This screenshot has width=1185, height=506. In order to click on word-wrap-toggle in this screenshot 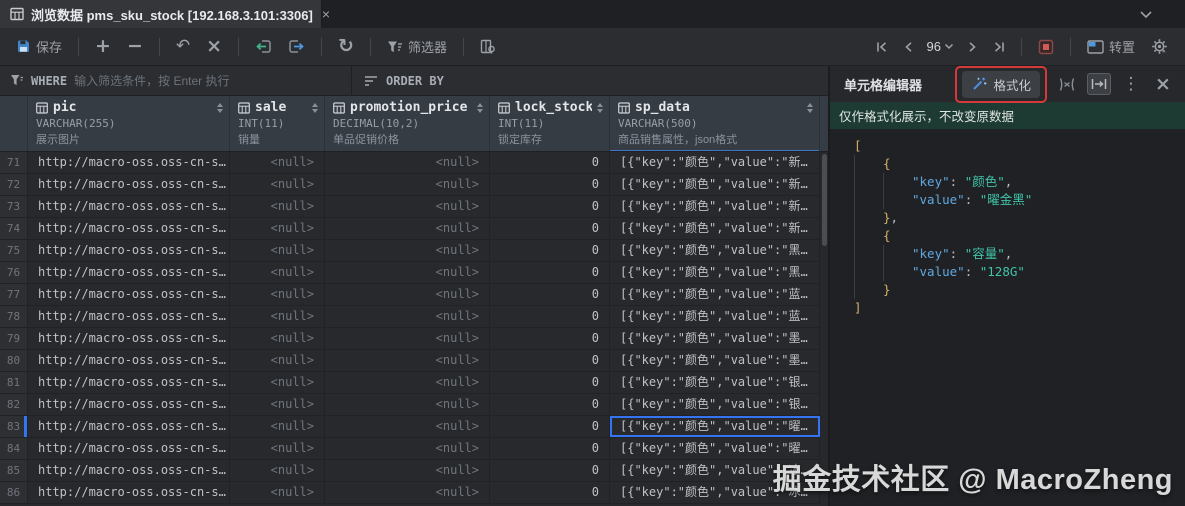, I will do `click(1099, 84)`.